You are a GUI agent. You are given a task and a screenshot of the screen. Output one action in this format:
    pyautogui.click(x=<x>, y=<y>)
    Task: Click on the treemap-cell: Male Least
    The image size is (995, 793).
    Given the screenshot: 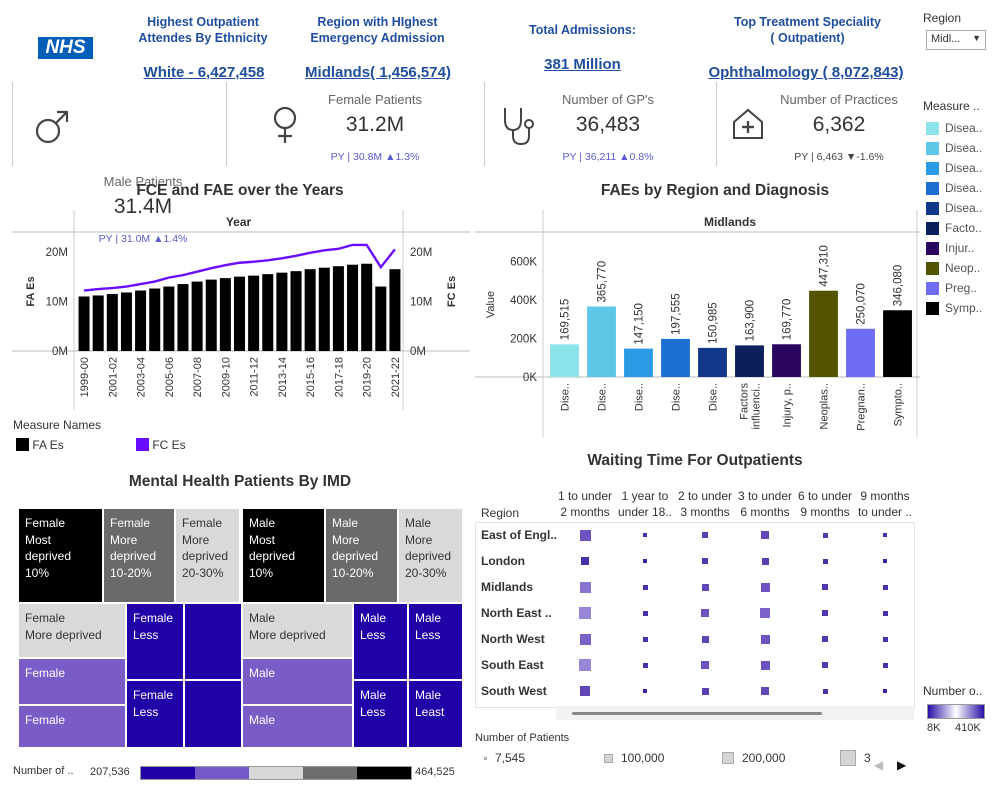 What is the action you would take?
    pyautogui.click(x=435, y=714)
    